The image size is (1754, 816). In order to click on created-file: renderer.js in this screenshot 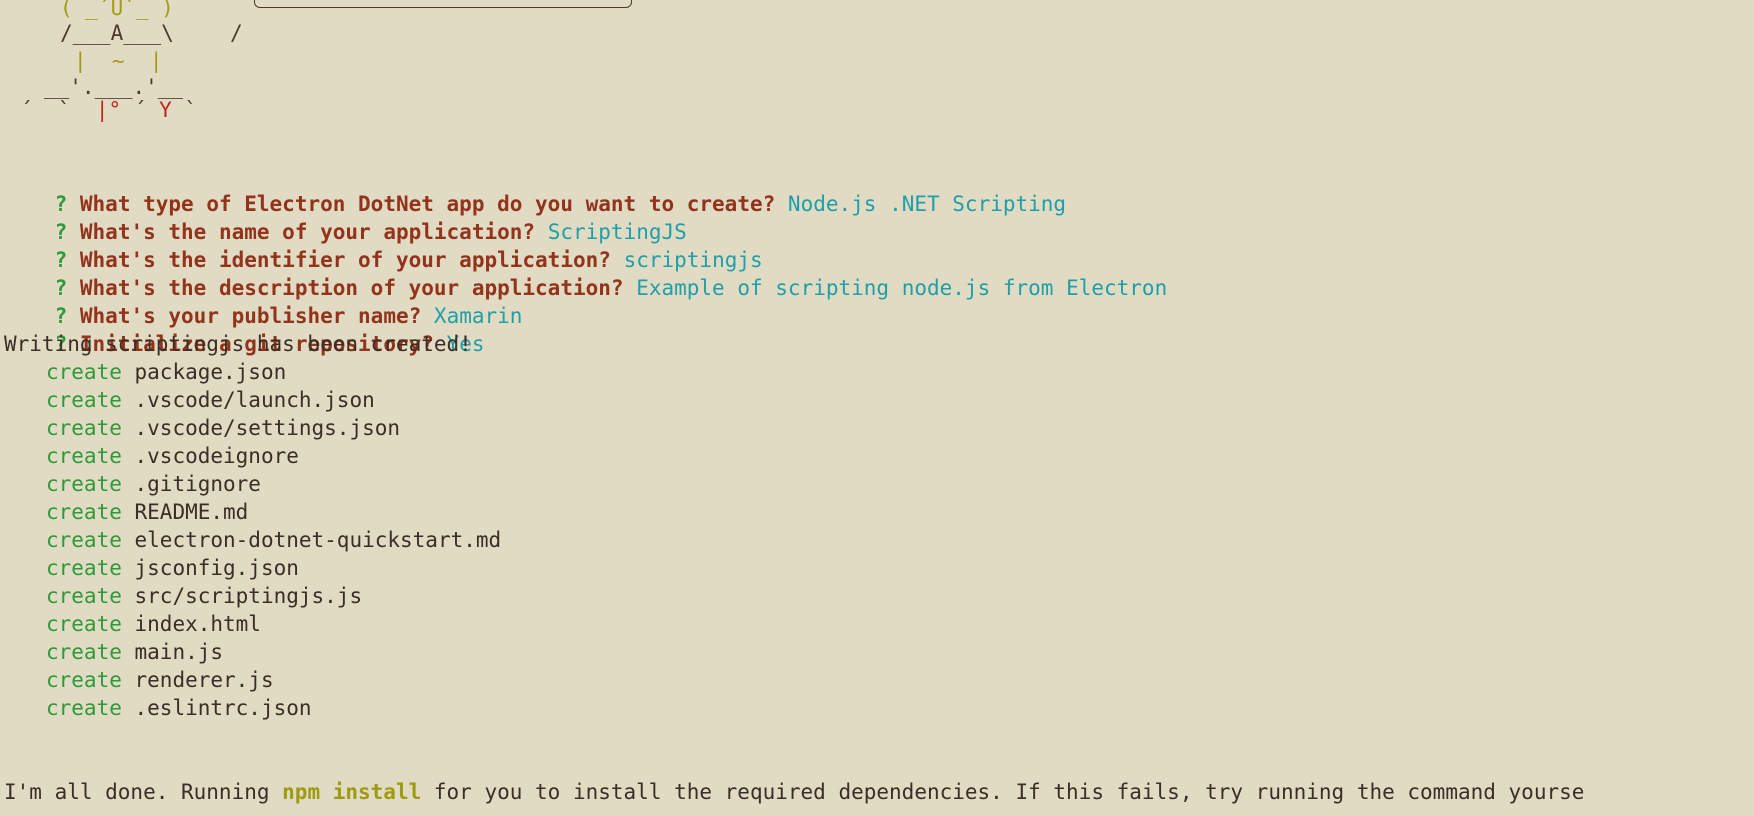, I will do `click(204, 680)`.